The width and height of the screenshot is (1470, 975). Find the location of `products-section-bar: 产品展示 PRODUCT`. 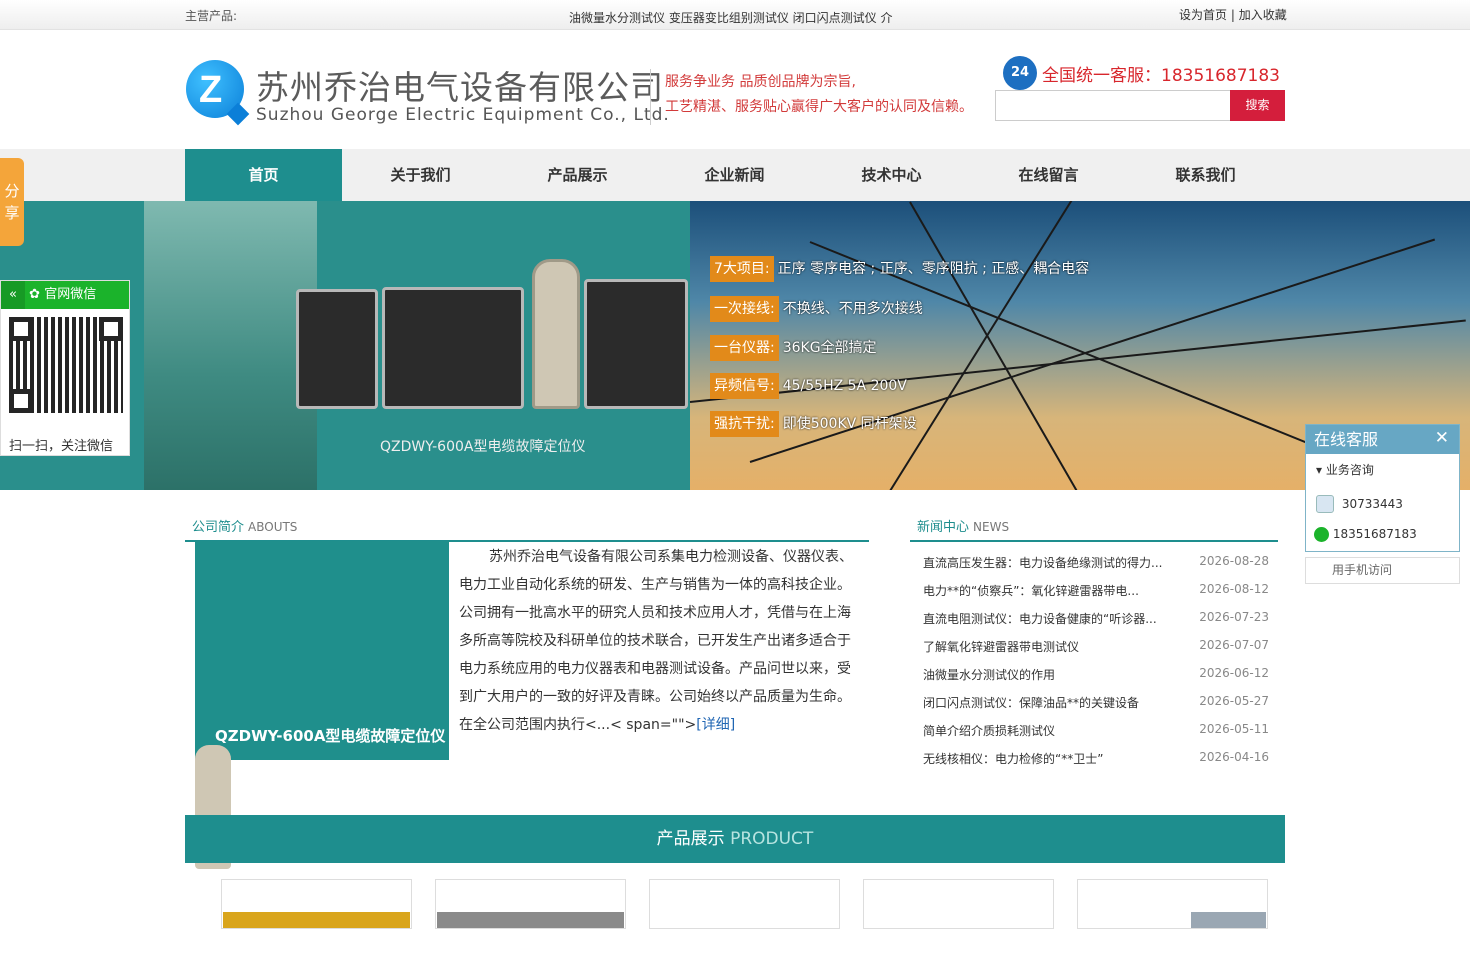

products-section-bar: 产品展示 PRODUCT is located at coordinates (735, 839).